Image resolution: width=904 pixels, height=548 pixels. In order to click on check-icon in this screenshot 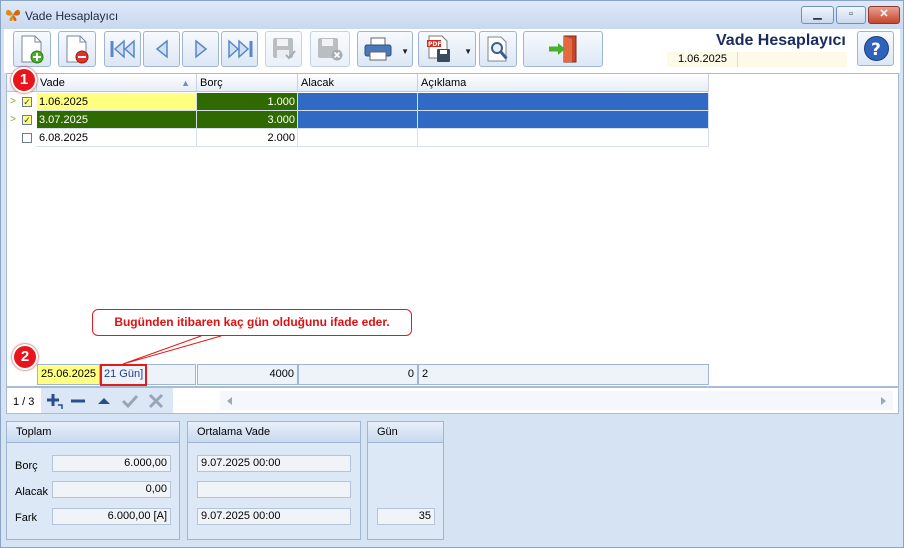, I will do `click(130, 401)`.